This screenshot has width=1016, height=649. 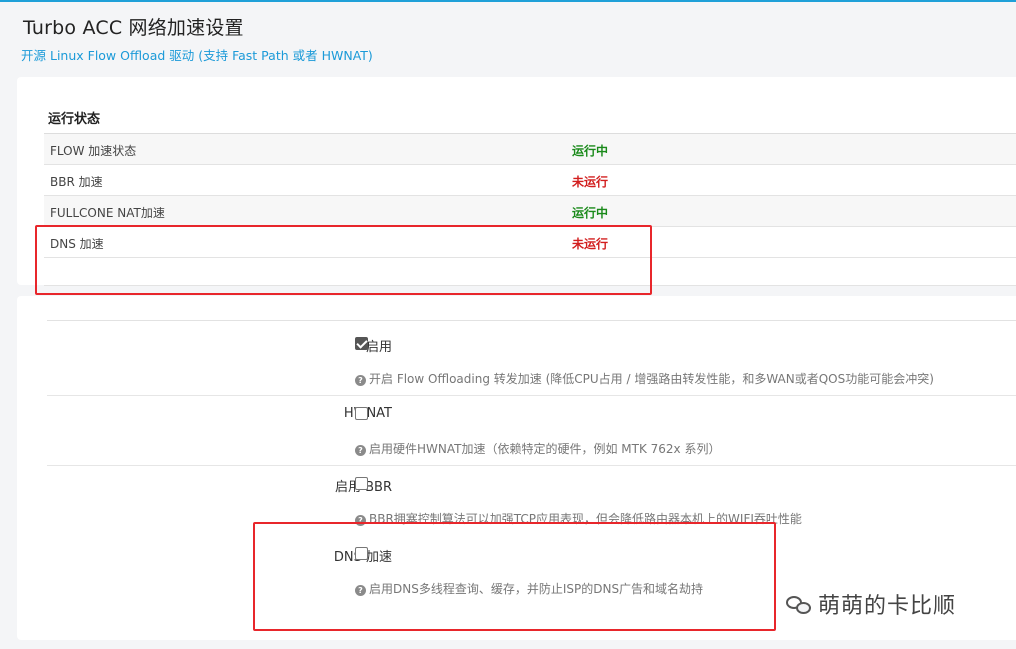 I want to click on highlight-box-dns-status, so click(x=343, y=260).